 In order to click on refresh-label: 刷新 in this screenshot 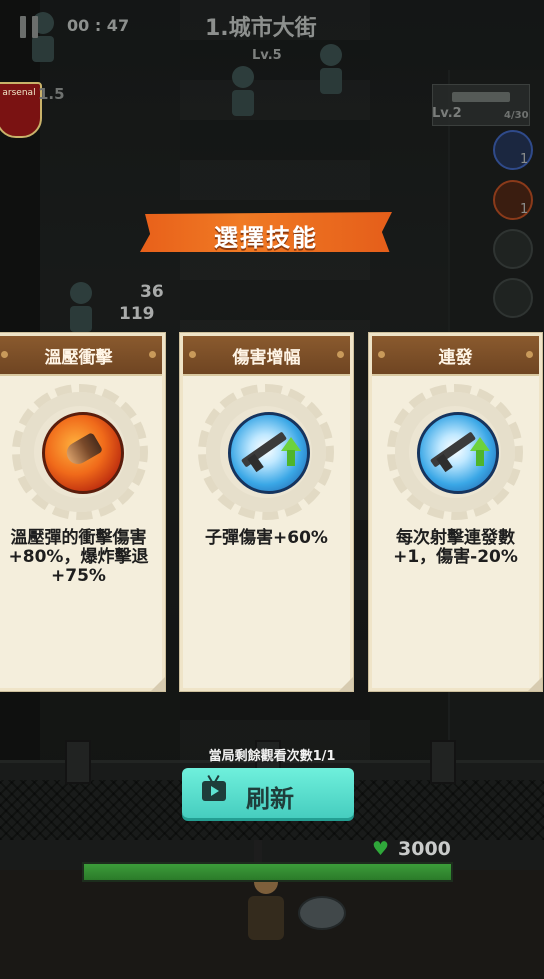, I will do `click(270, 799)`.